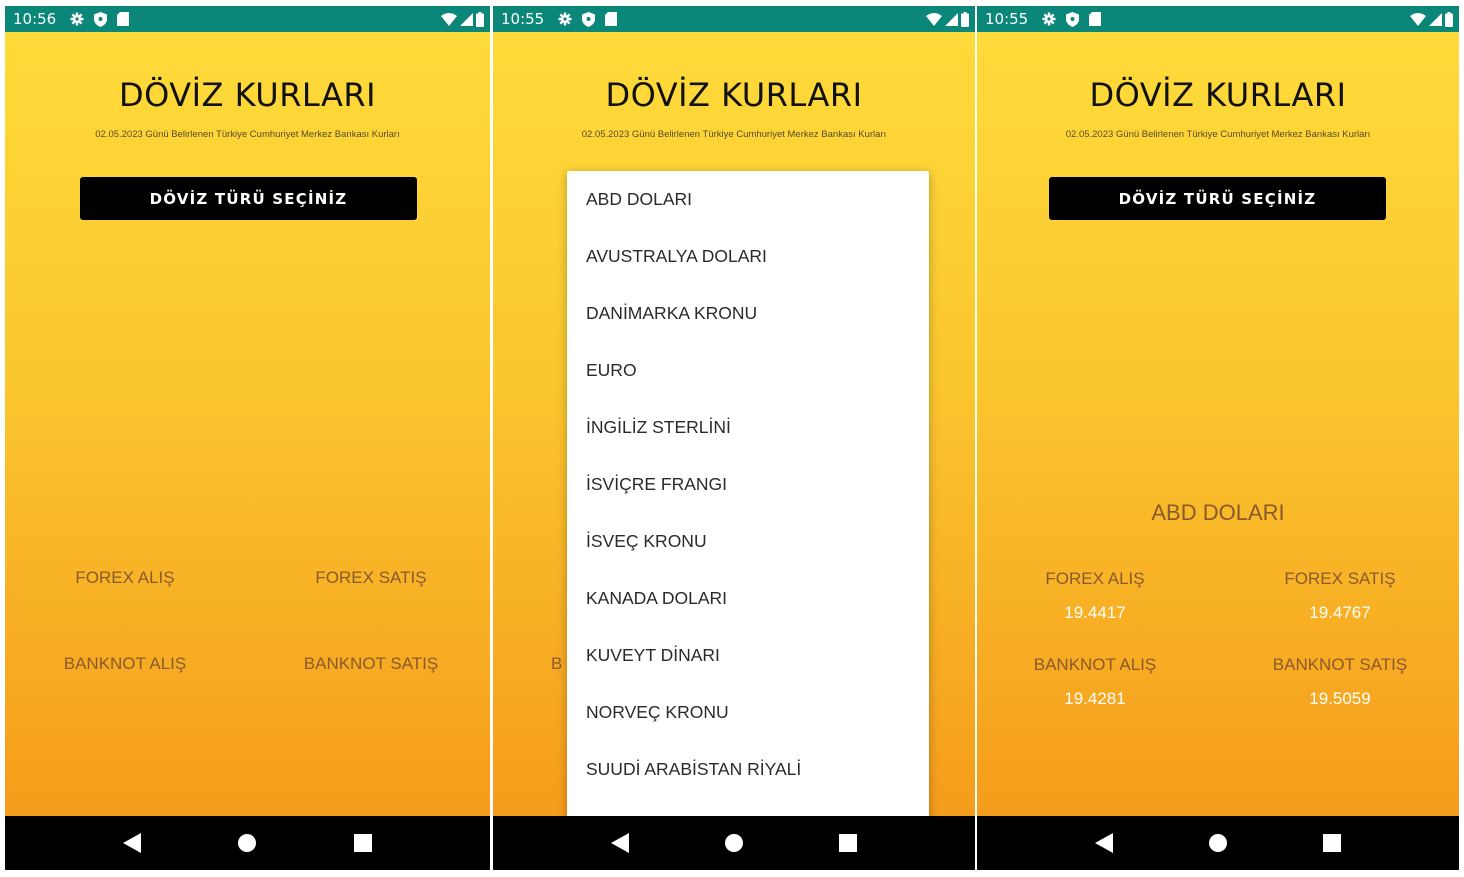 This screenshot has width=1464, height=877. I want to click on dropdown-item: ABD DOLARI, so click(748, 199).